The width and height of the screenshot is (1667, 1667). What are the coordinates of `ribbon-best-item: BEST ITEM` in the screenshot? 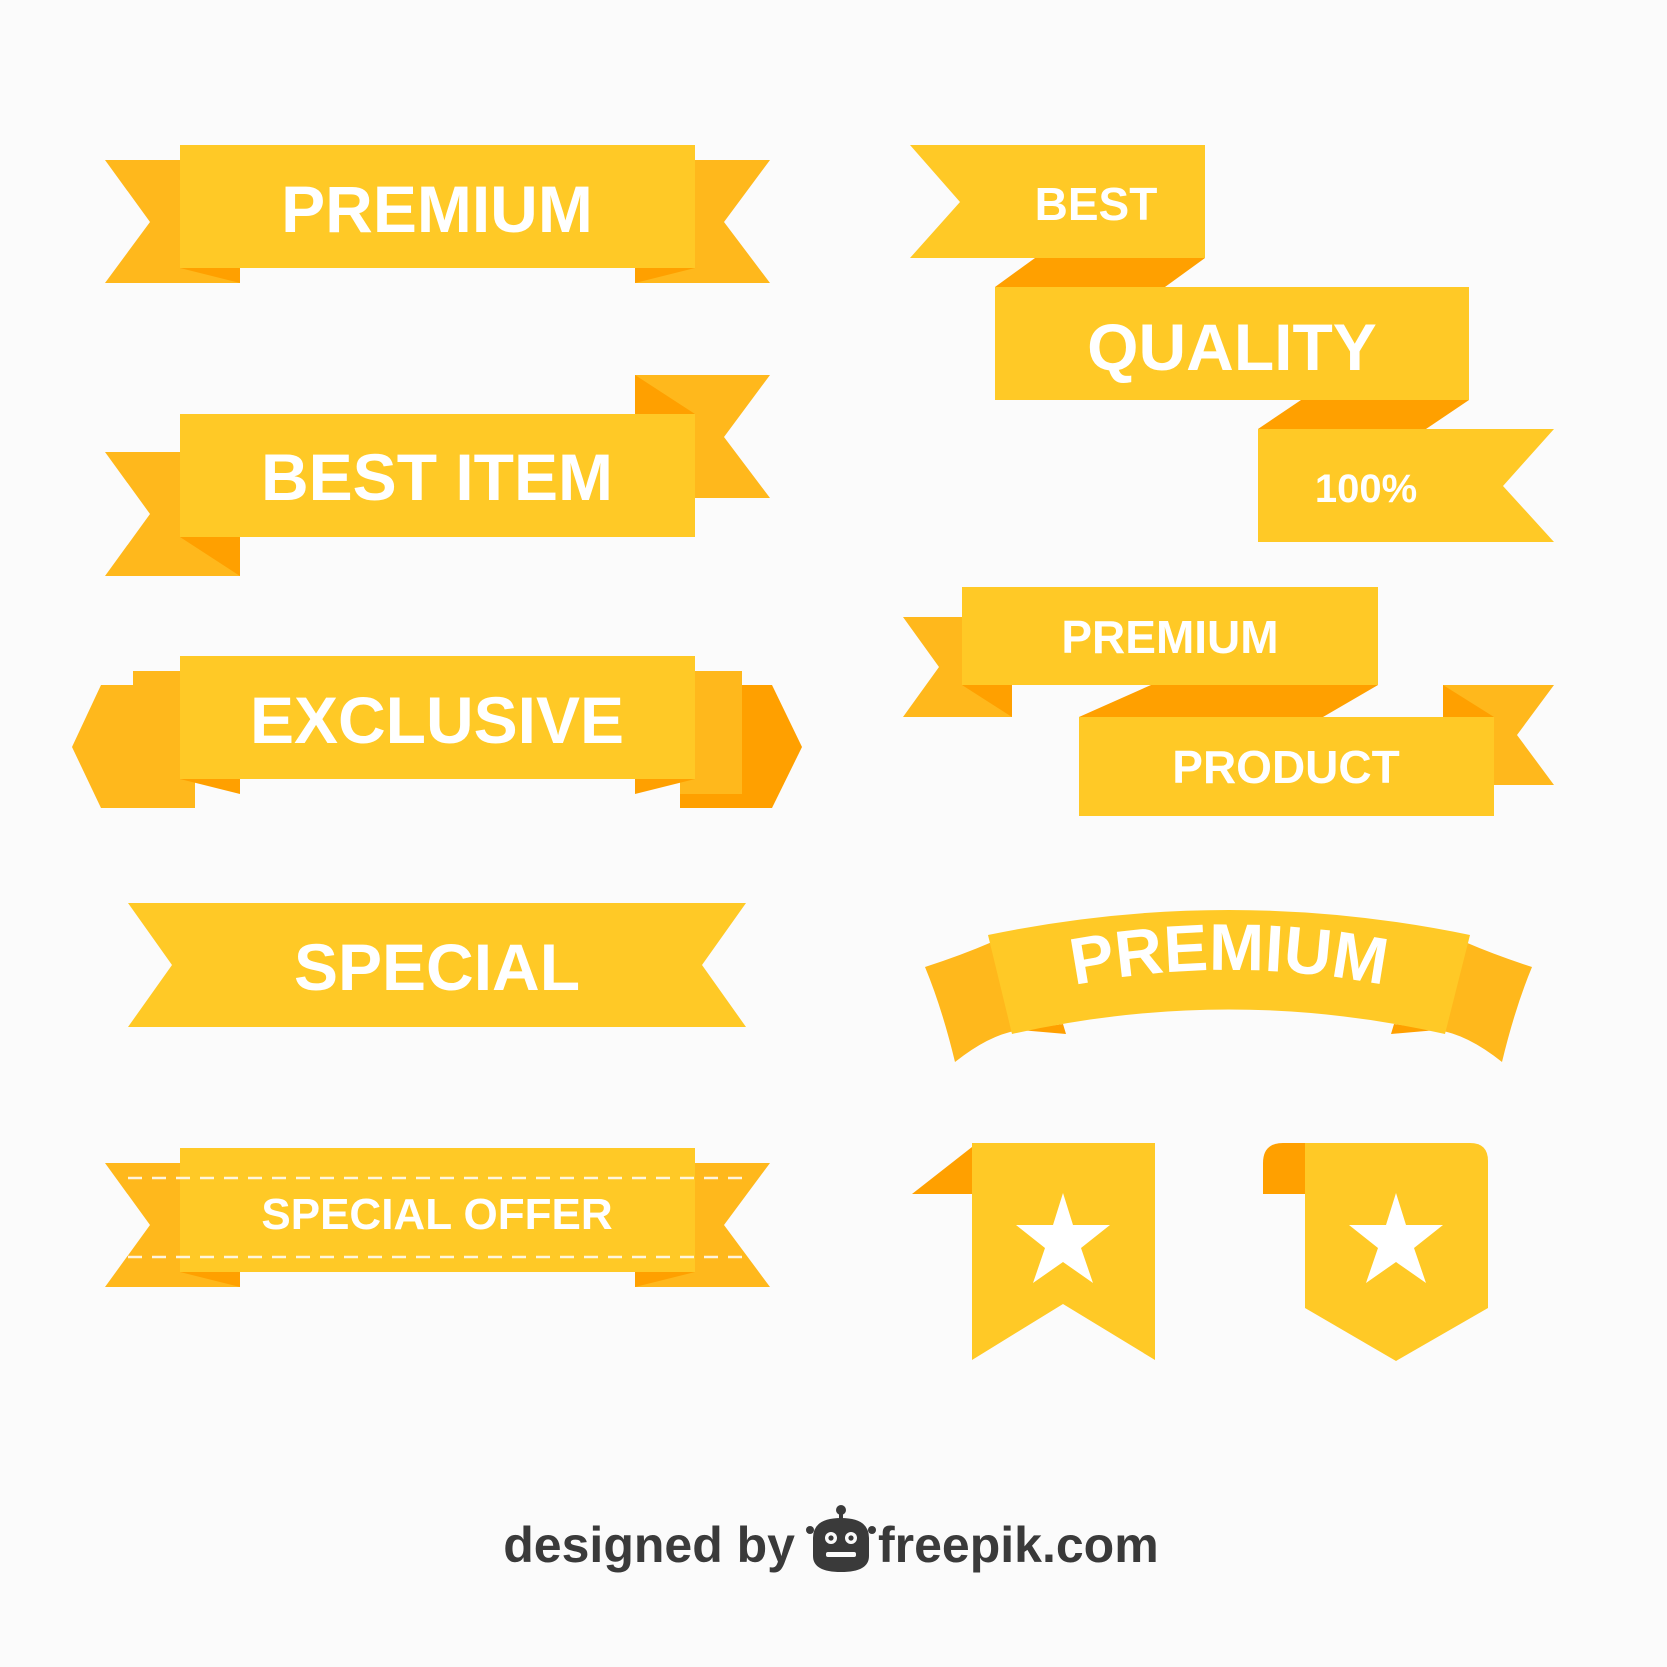 It's located at (437, 475).